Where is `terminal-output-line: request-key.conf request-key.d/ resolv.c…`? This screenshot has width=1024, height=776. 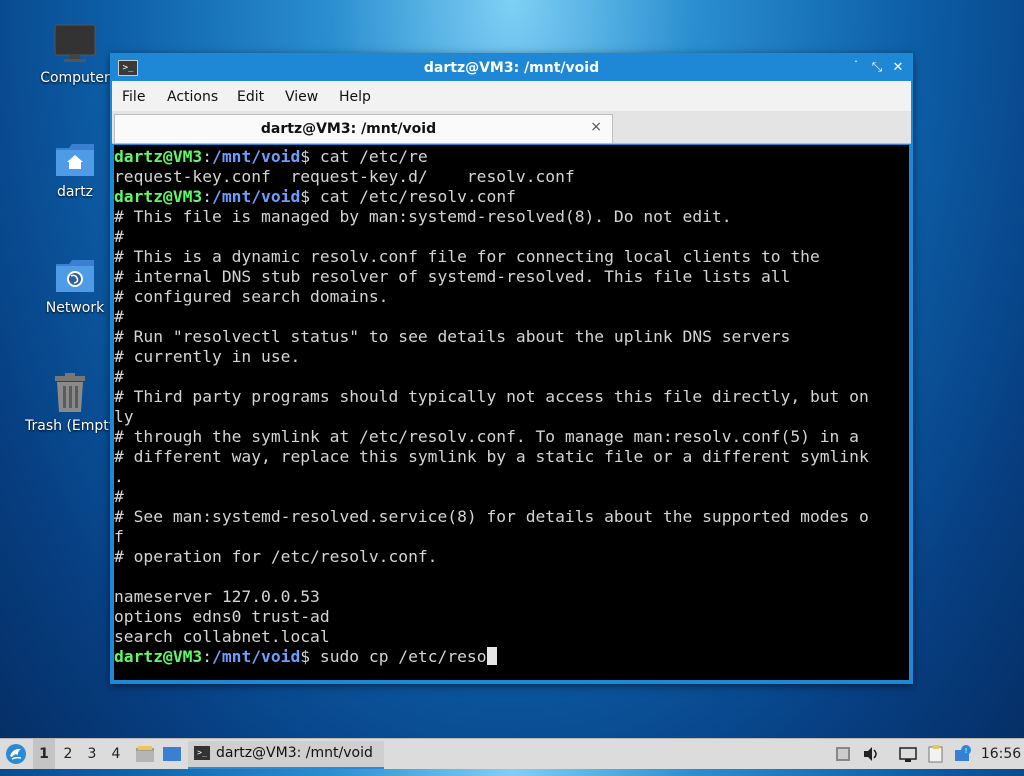 terminal-output-line: request-key.conf request-key.d/ resolv.c… is located at coordinates (344, 176).